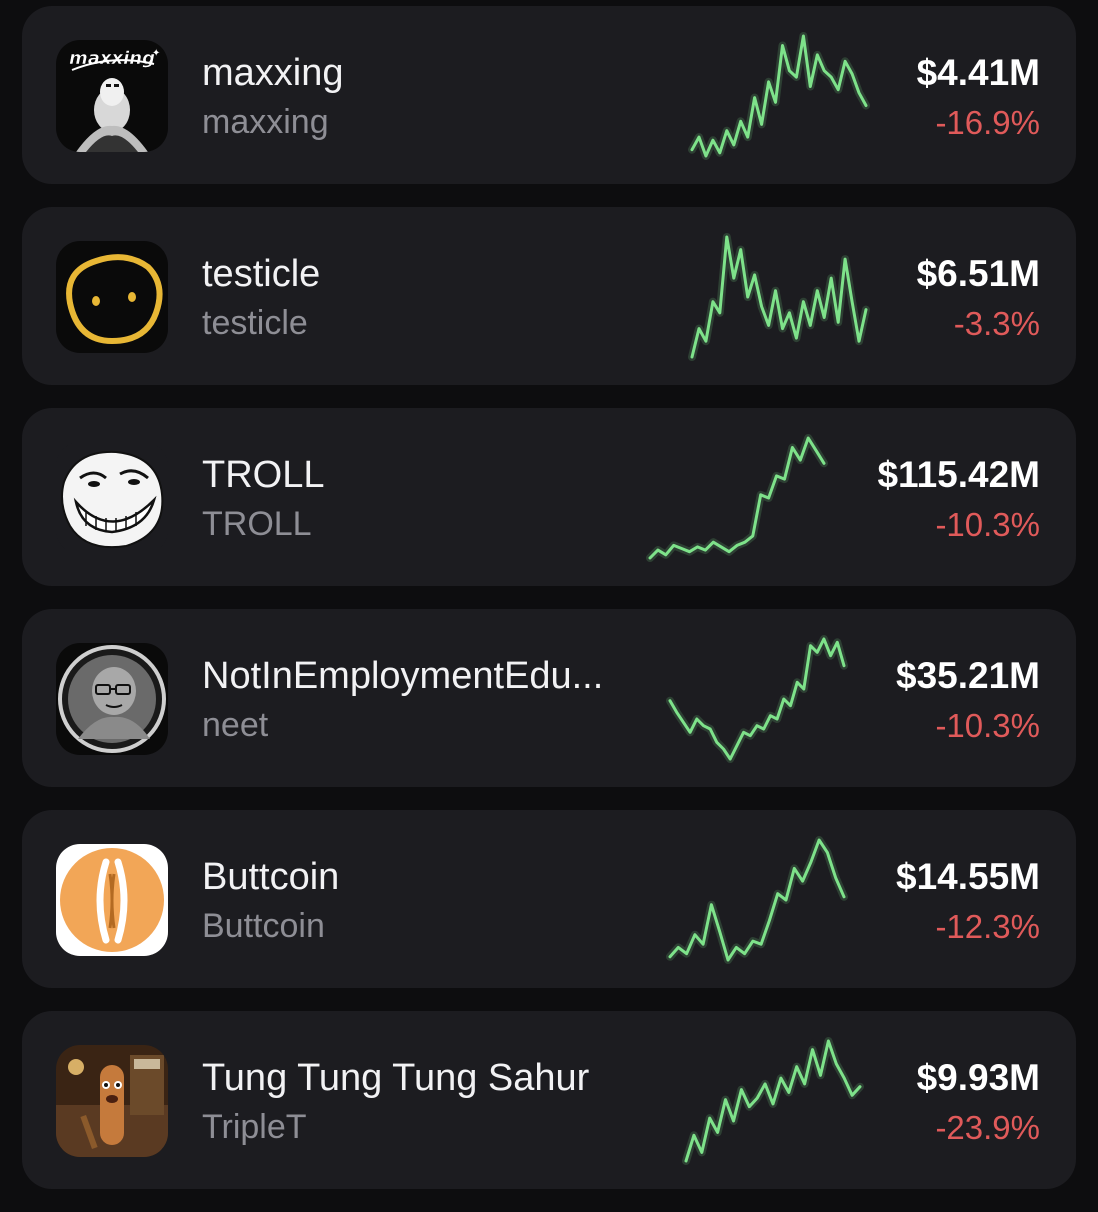 This screenshot has width=1098, height=1212. Describe the element at coordinates (112, 96) in the screenshot. I see `maxxing-logo-icon: maxxing ✦` at that location.